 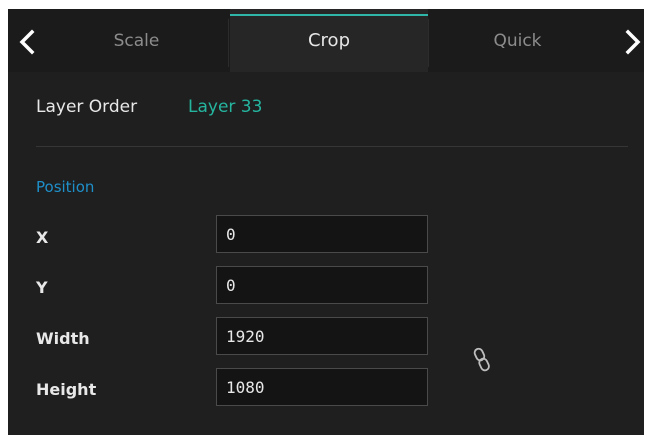 What do you see at coordinates (322, 336) in the screenshot?
I see `width-input` at bounding box center [322, 336].